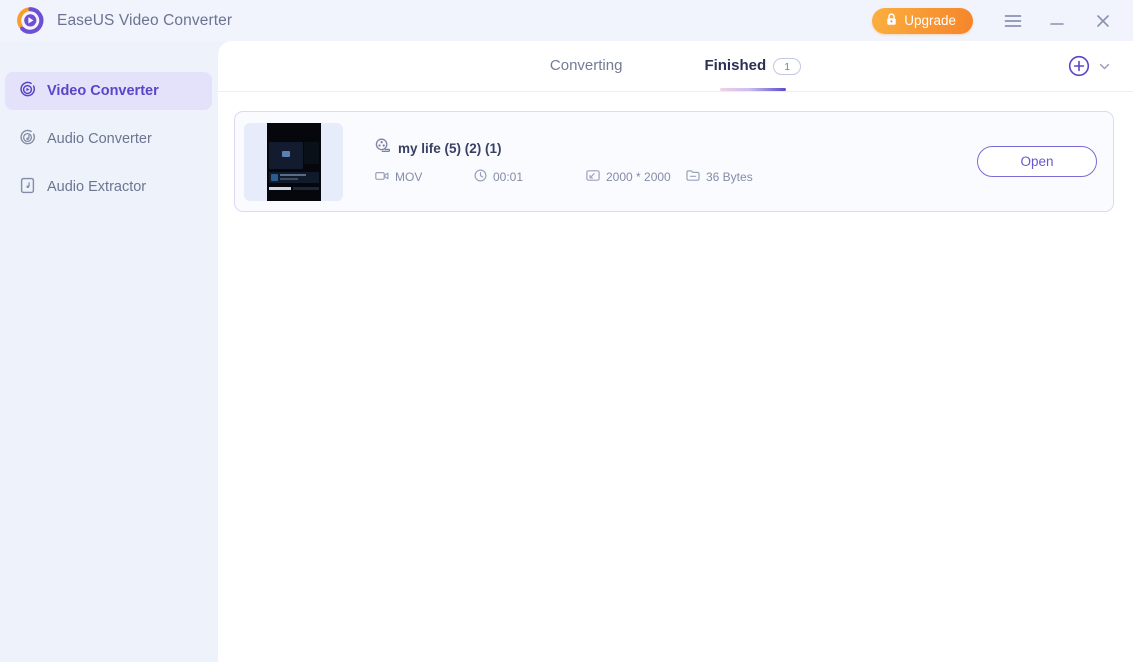 This screenshot has width=1133, height=662. I want to click on video-camera-icon, so click(382, 177).